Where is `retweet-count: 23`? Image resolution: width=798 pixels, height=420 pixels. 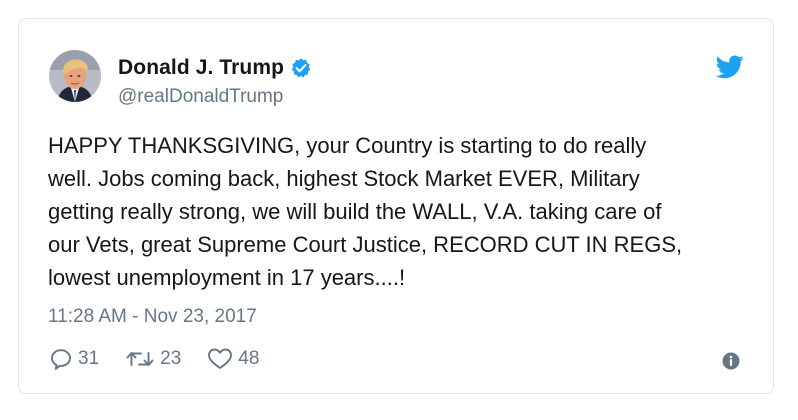 retweet-count: 23 is located at coordinates (171, 358).